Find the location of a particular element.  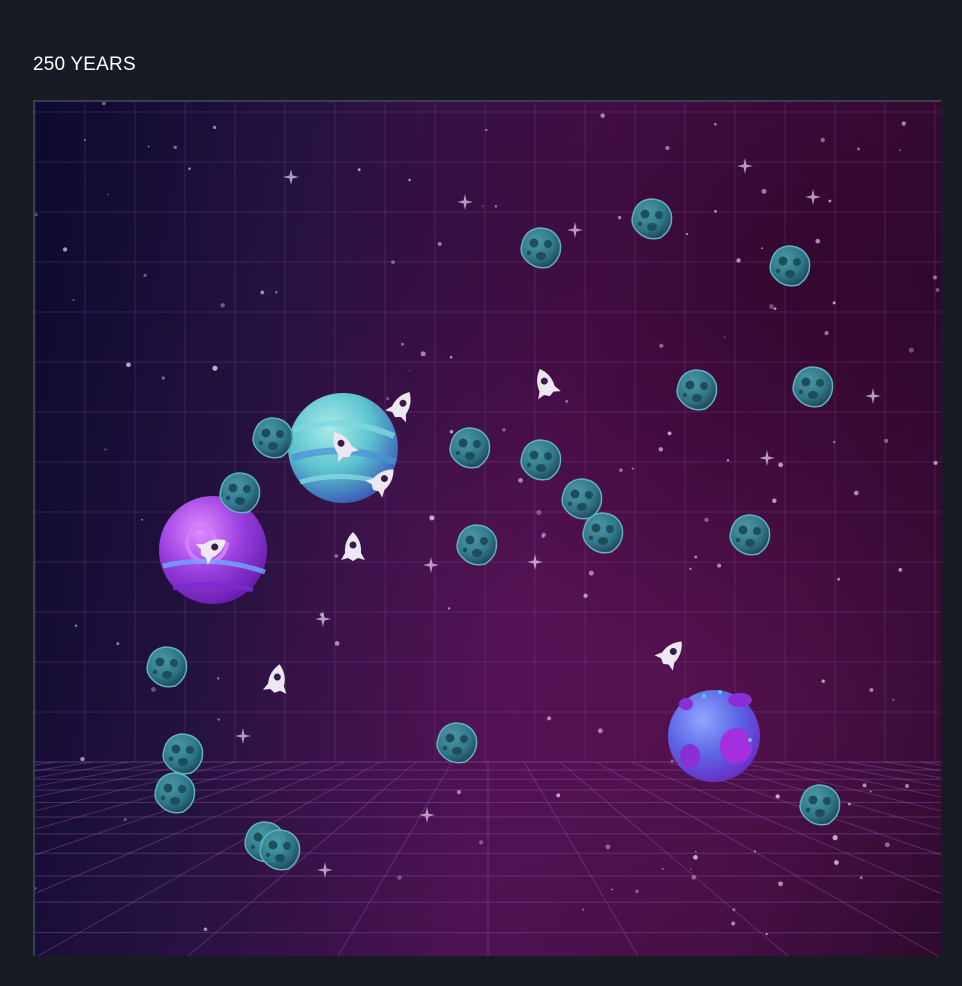

planet-blue is located at coordinates (714, 736).